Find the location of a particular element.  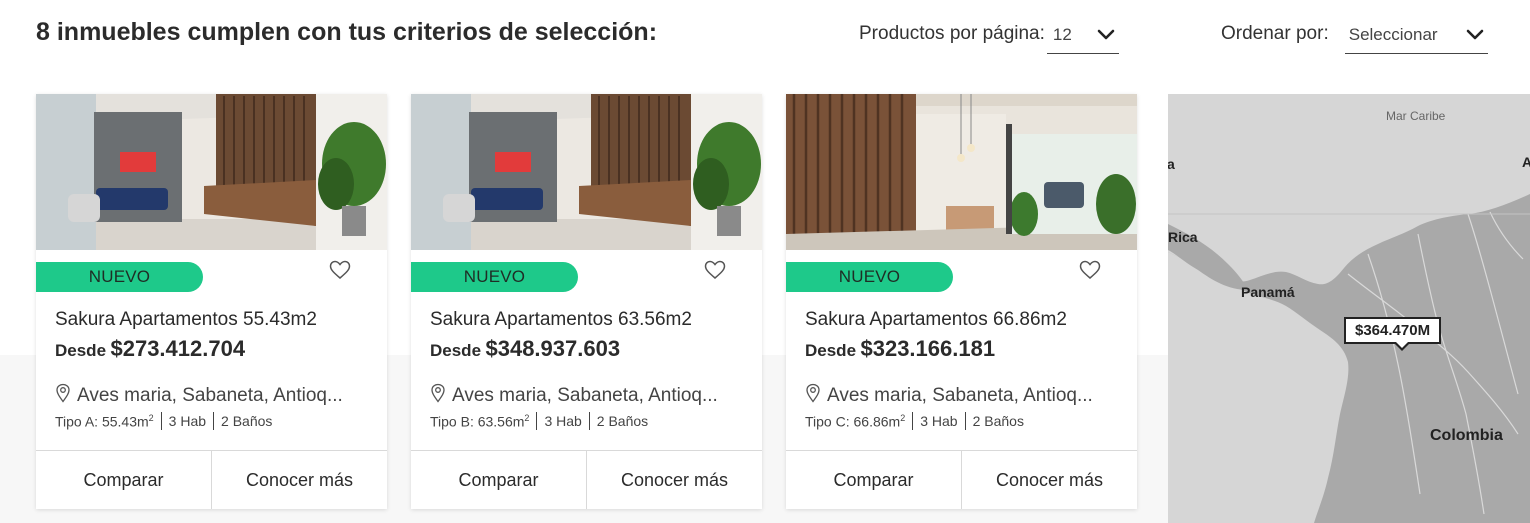

per-page-label: Productos por página: is located at coordinates (952, 33).